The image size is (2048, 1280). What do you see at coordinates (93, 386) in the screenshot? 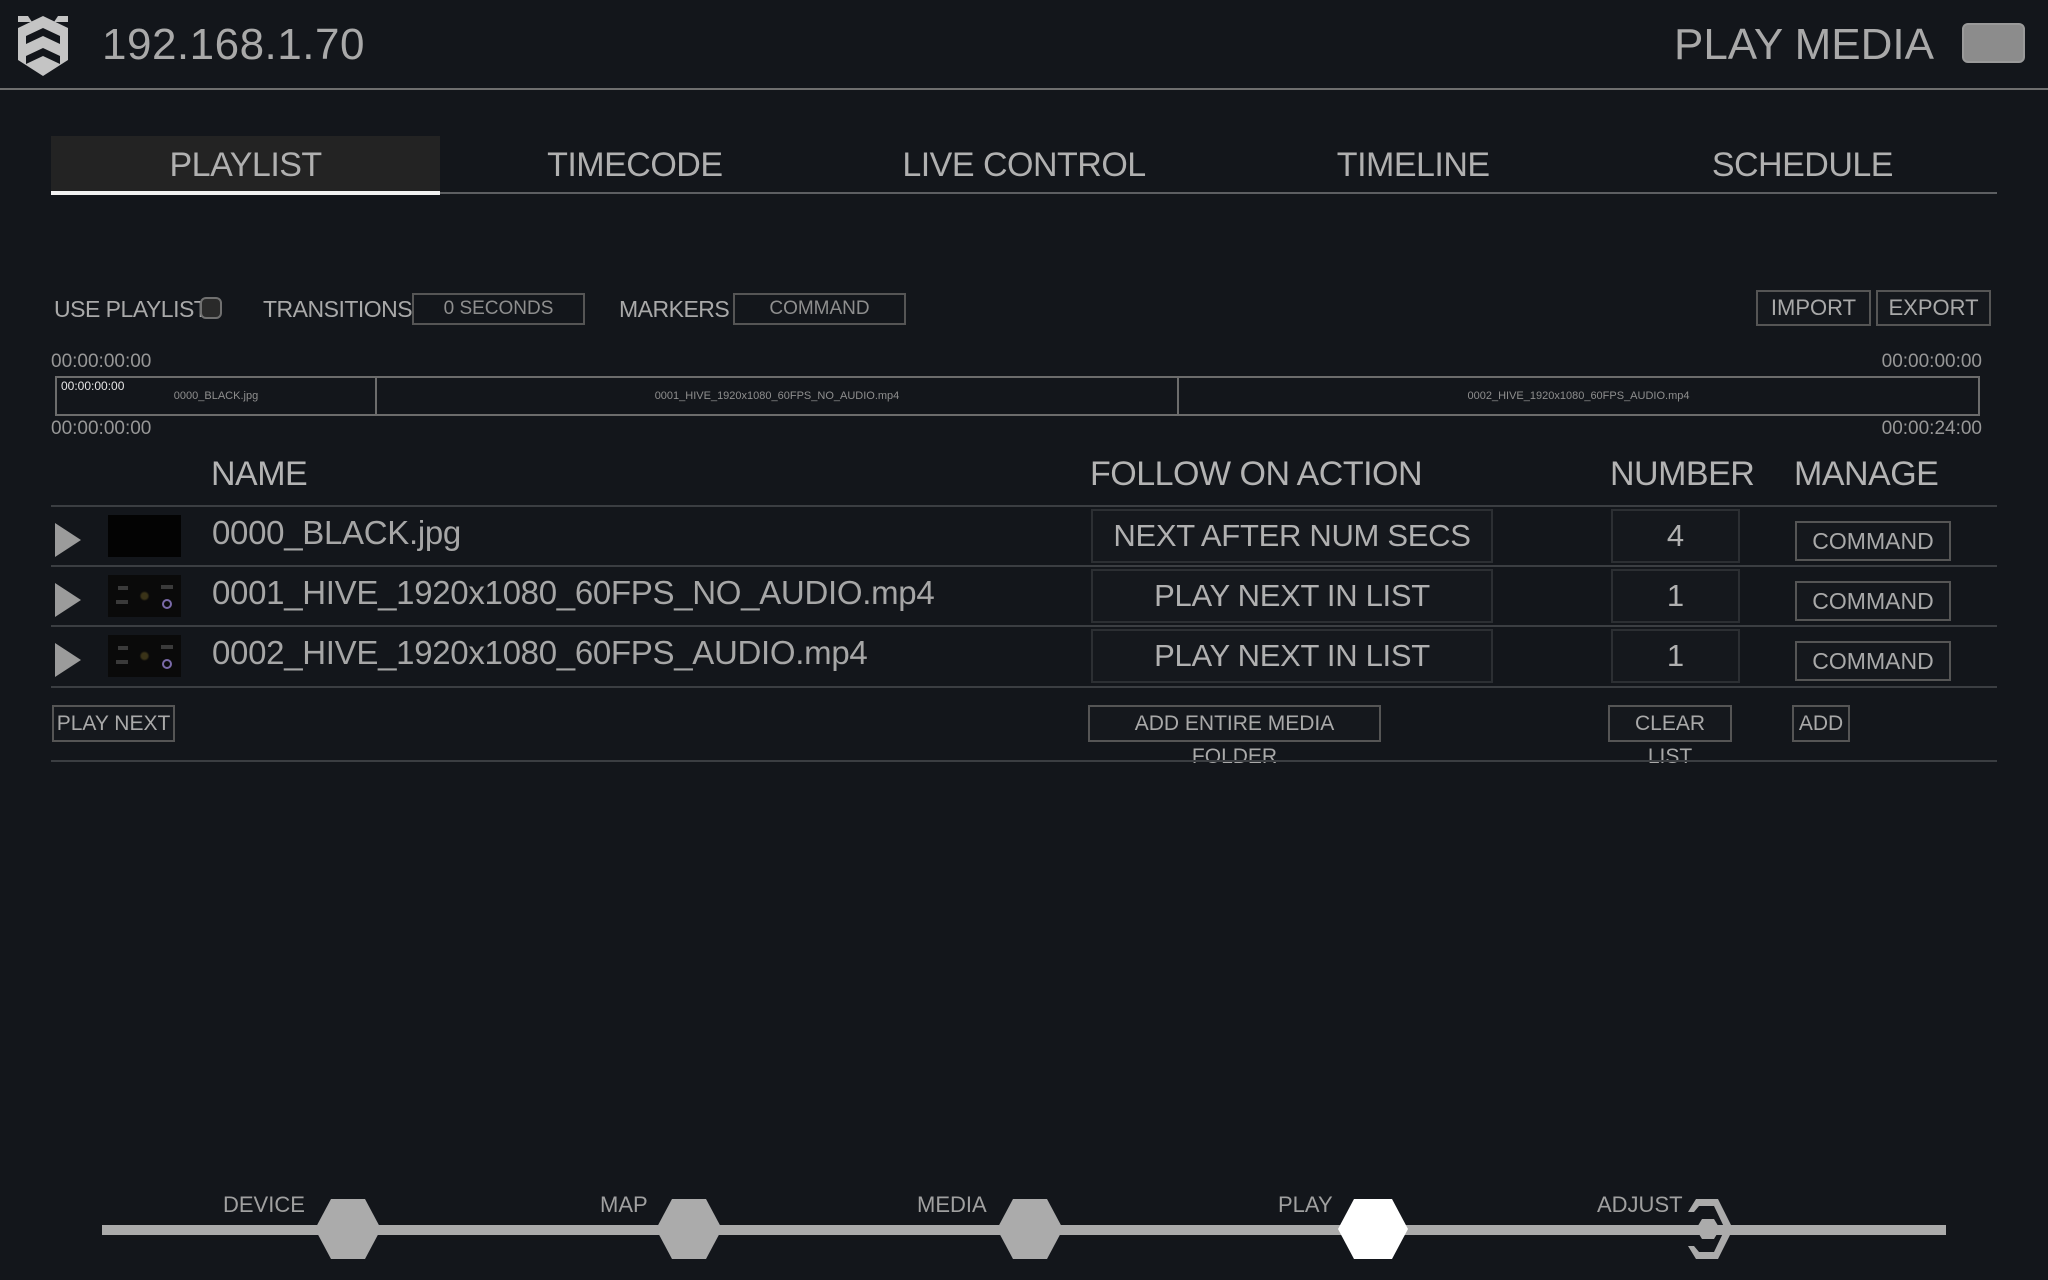
I see `playhead-timecode: 00:00:00:00` at bounding box center [93, 386].